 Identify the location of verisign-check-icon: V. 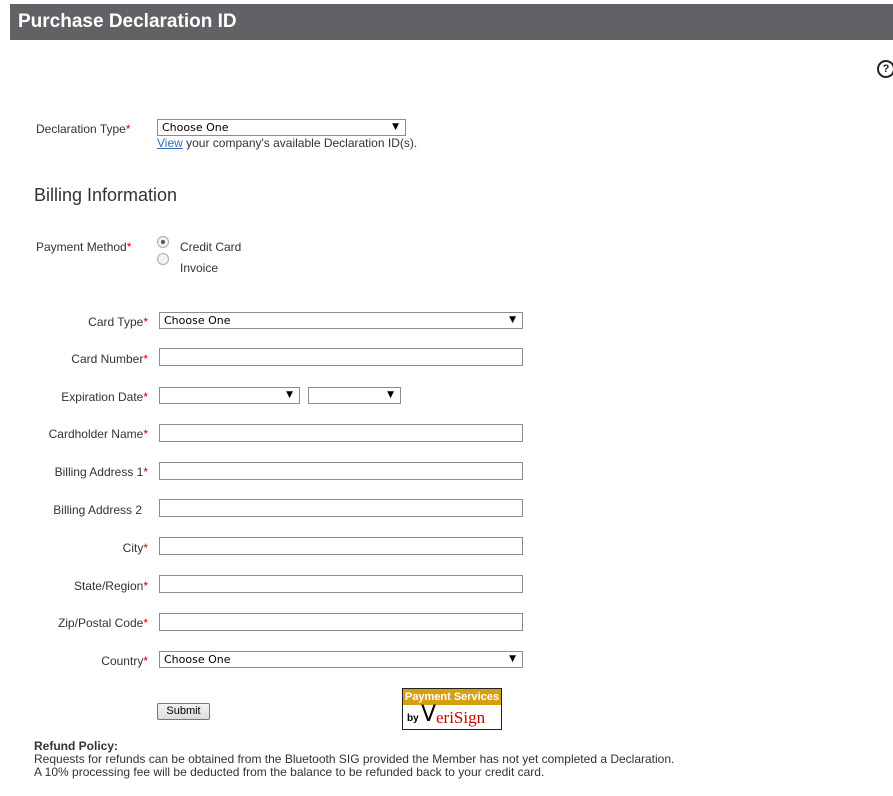
(429, 714).